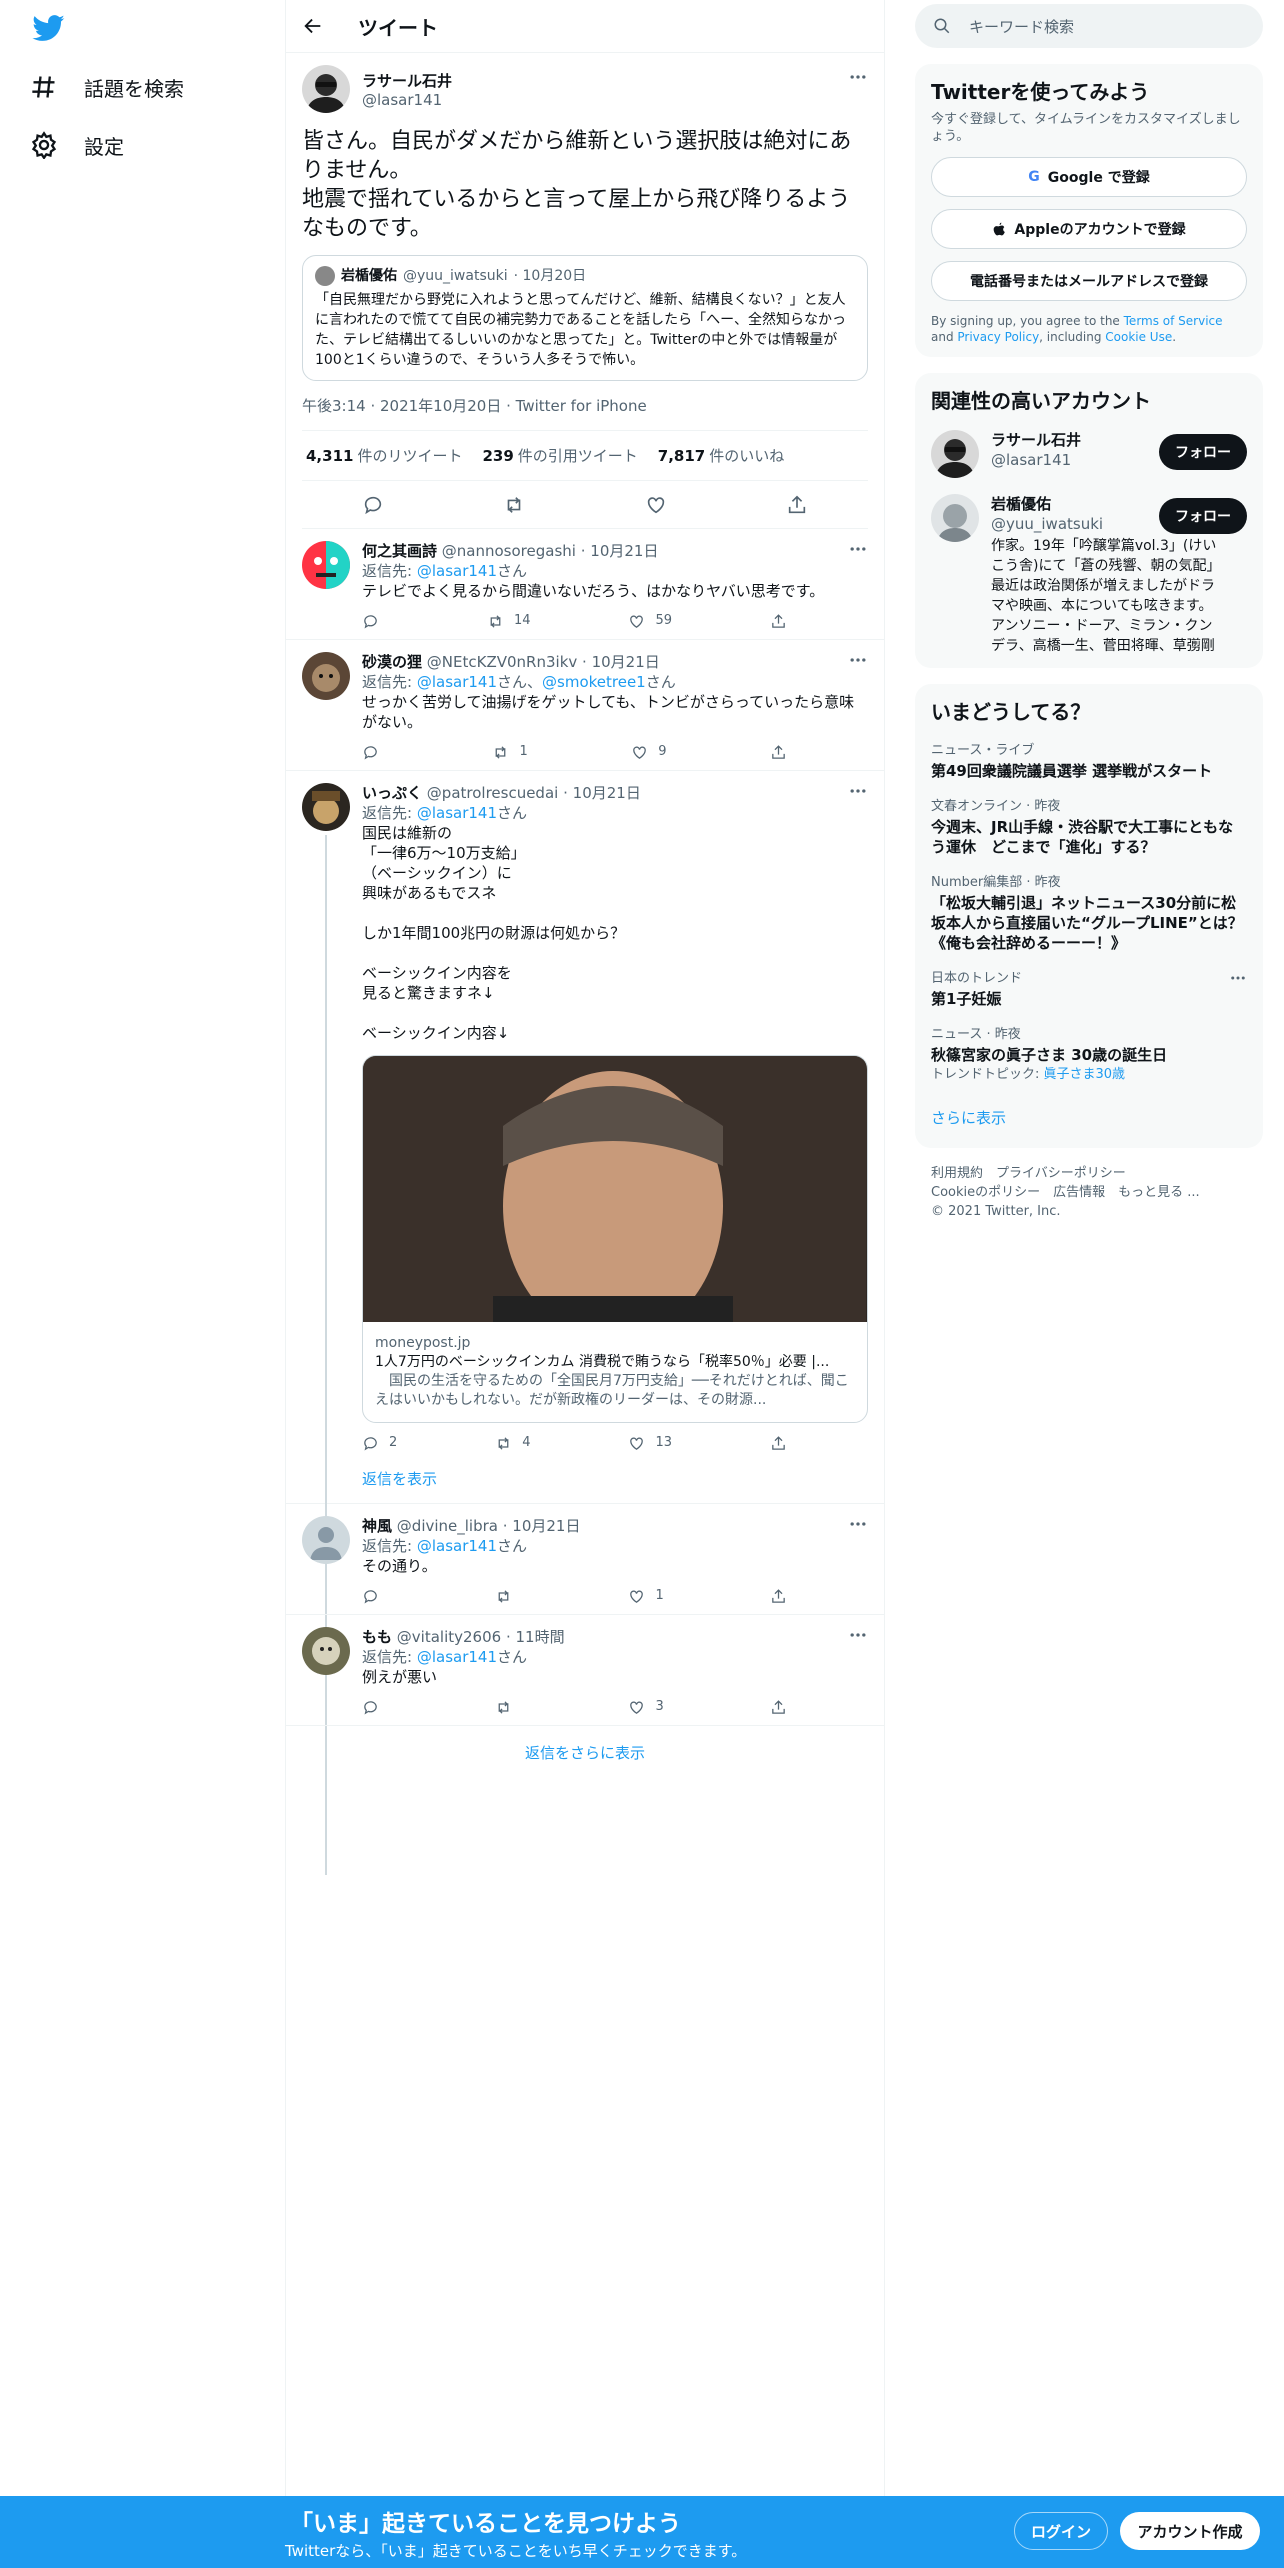 The height and width of the screenshot is (2568, 1284). I want to click on login-button: ログイン, so click(1061, 2531).